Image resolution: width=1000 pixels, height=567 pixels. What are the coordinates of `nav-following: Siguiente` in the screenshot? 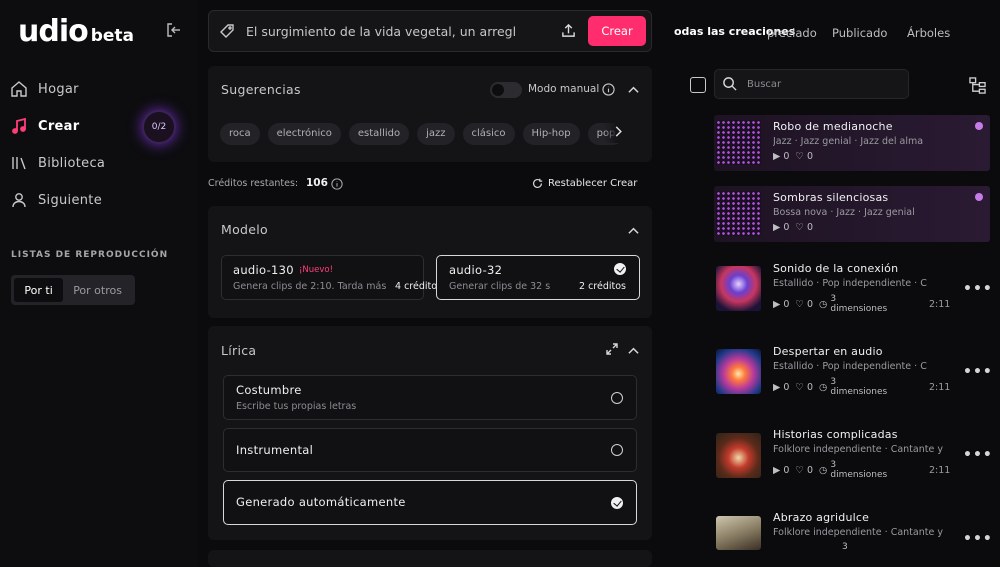 It's located at (95, 200).